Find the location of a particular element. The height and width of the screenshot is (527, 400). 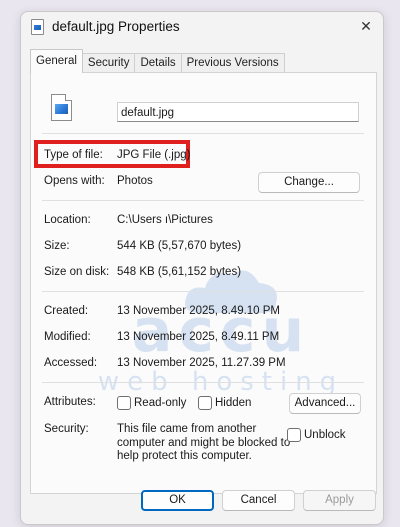

window-title: default.jpg Properties is located at coordinates (116, 26).